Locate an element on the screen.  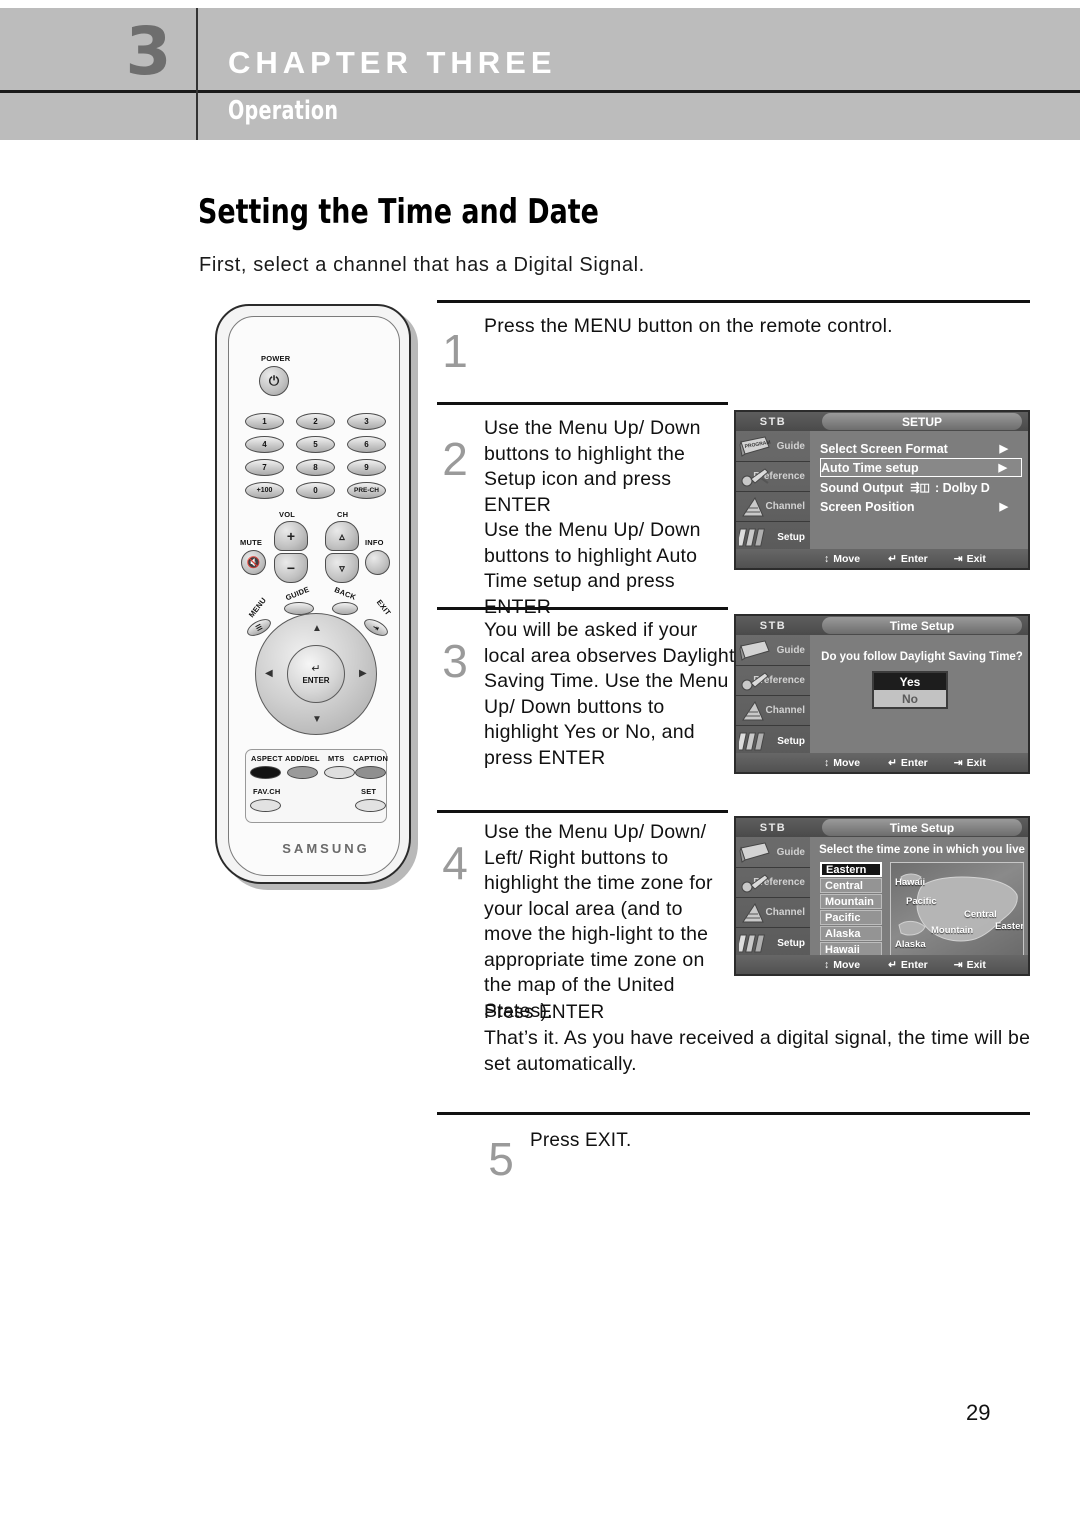
adddel-button is located at coordinates (302, 772).